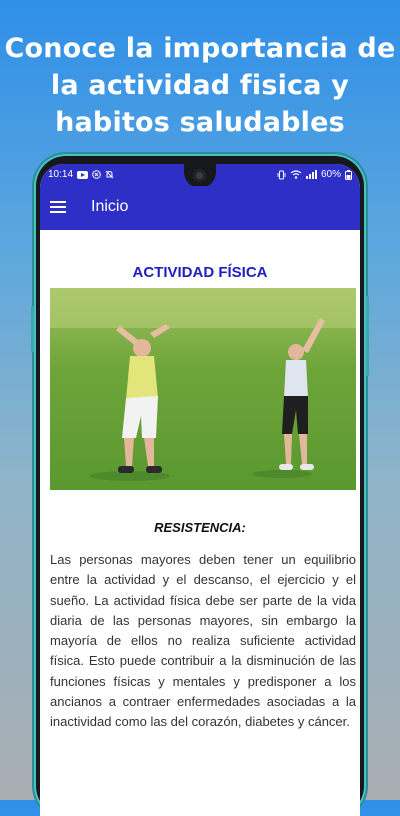  Describe the element at coordinates (200, 527) in the screenshot. I see `section-subtitle: RESISTENCIA:` at that location.